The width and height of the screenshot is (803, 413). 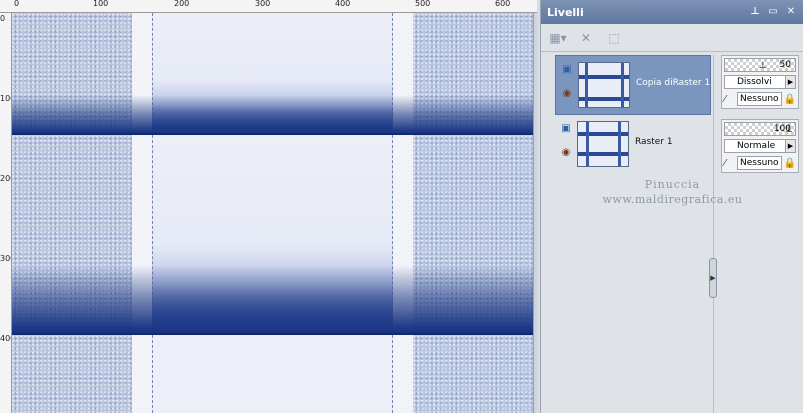 What do you see at coordinates (503, 4) in the screenshot?
I see `ruler-label: 600` at bounding box center [503, 4].